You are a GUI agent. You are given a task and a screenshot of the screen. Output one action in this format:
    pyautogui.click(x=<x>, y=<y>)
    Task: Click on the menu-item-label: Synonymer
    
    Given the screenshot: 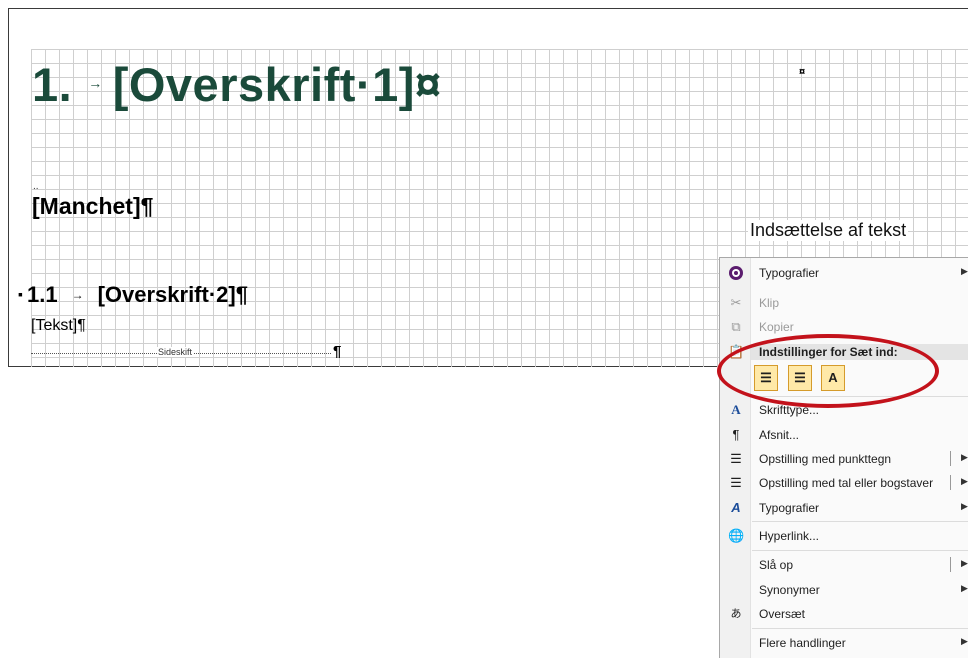 What is the action you would take?
    pyautogui.click(x=789, y=590)
    